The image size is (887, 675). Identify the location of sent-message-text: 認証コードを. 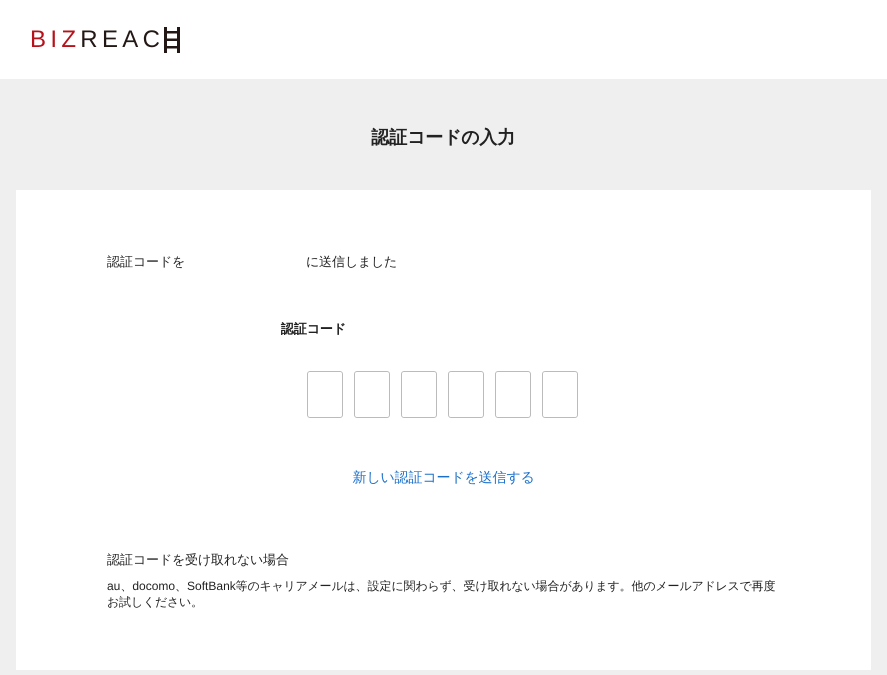
(146, 262).